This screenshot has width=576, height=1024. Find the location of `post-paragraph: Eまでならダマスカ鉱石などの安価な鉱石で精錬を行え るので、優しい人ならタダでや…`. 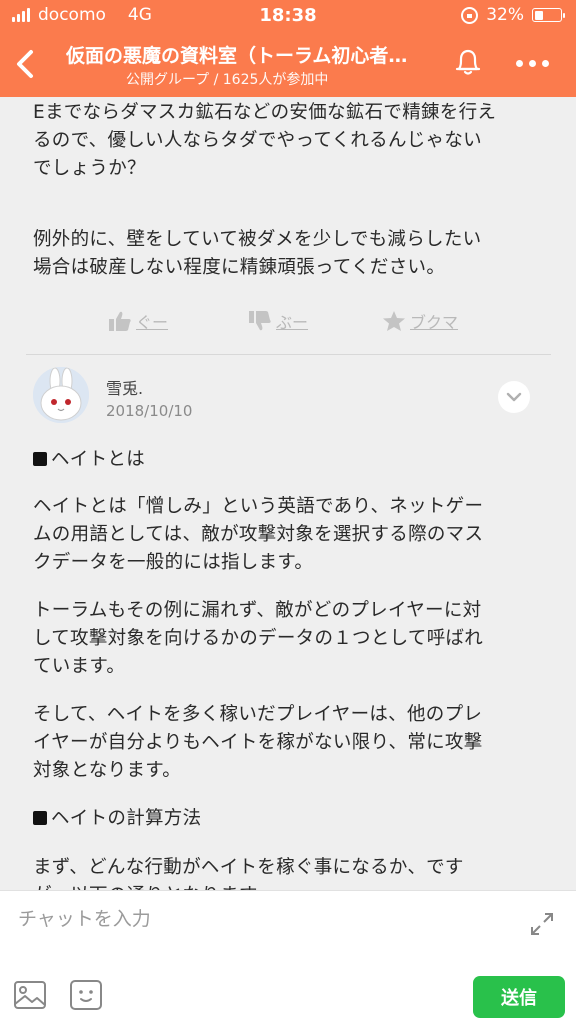

post-paragraph: Eまでならダマスカ鉱石などの安価な鉱石で精錬を行え るので、優しい人ならタダでや… is located at coordinates (265, 140).